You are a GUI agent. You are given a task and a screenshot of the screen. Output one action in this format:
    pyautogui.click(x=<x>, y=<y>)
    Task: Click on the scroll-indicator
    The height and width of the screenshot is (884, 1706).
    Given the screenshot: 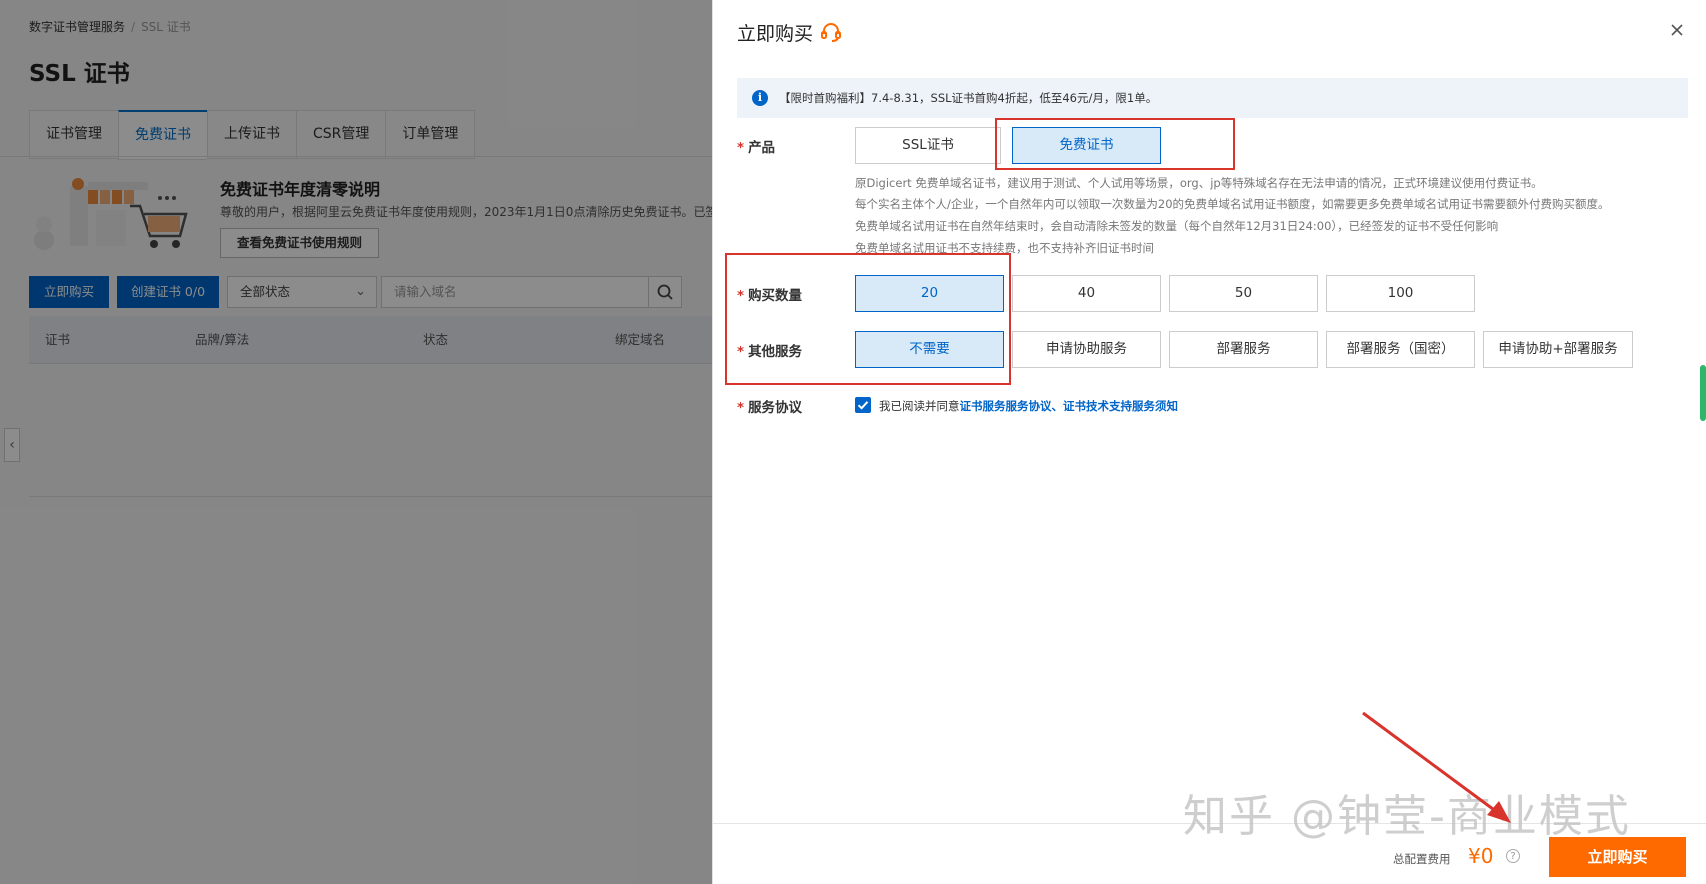 What is the action you would take?
    pyautogui.click(x=1703, y=393)
    